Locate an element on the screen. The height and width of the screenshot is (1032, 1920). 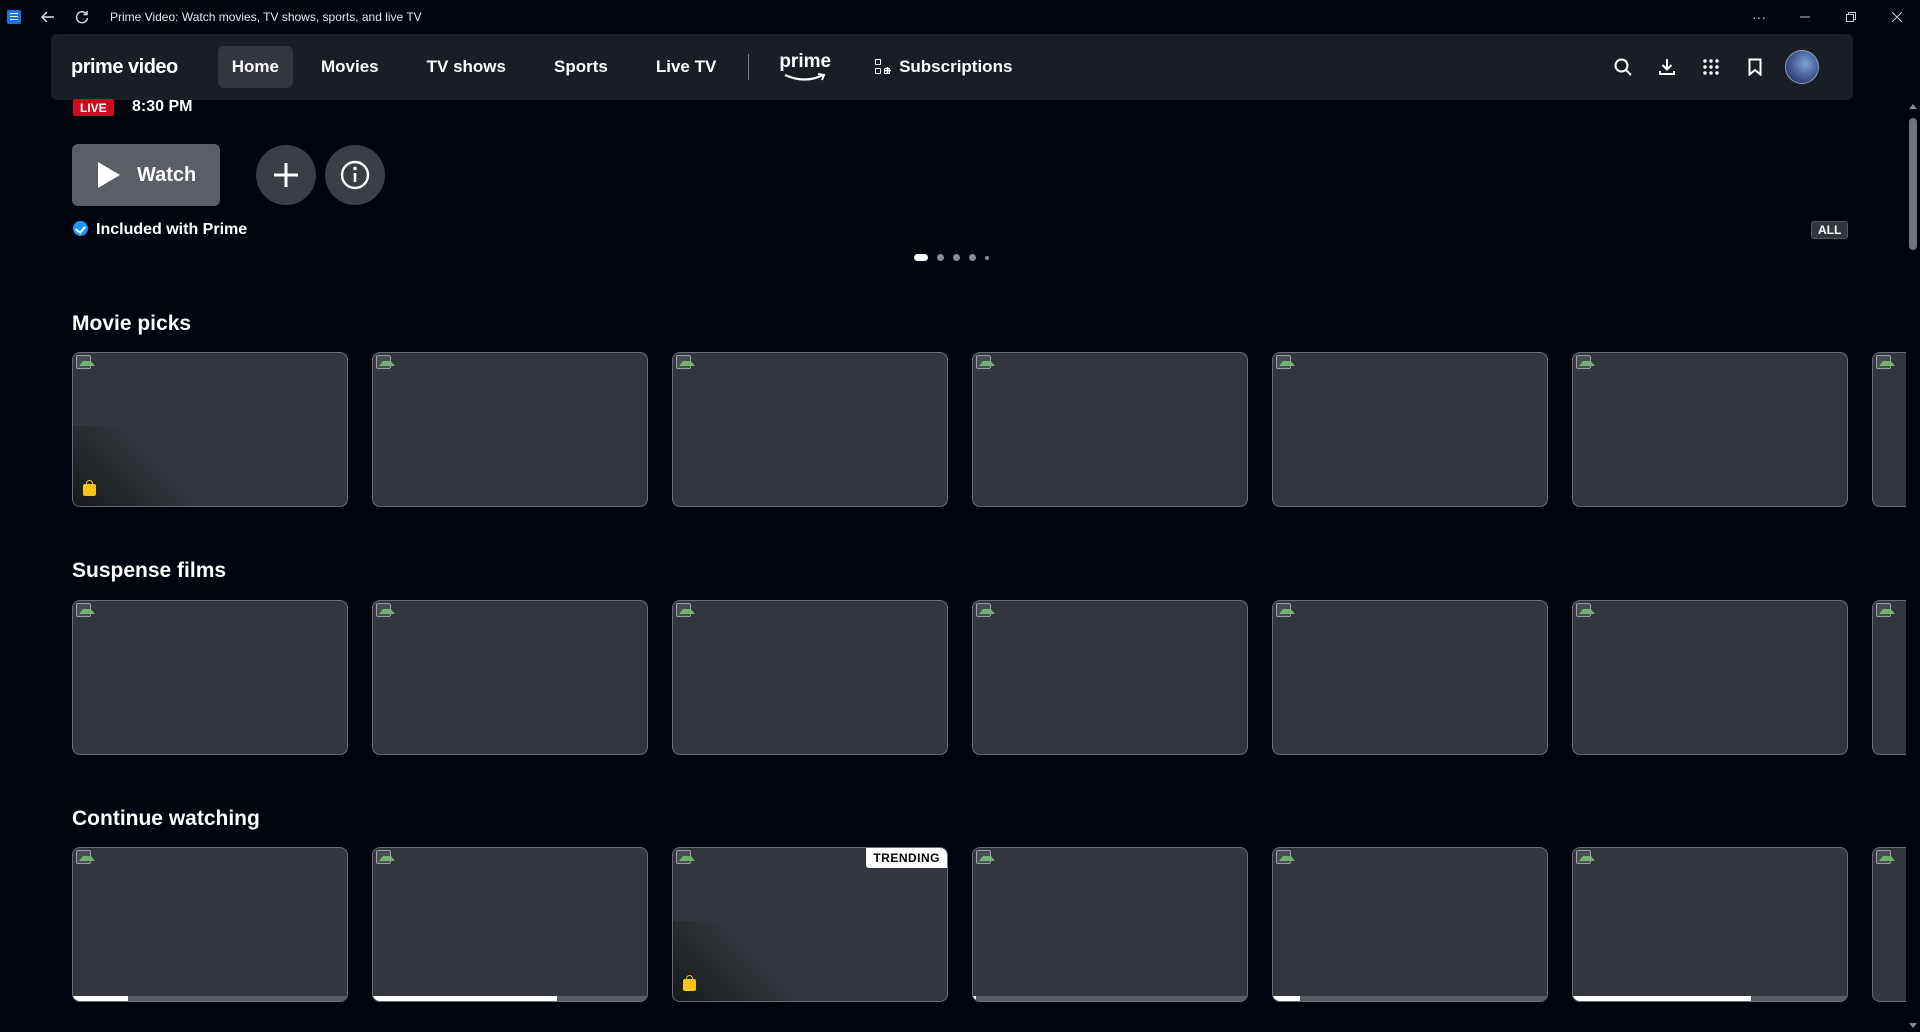
details-button is located at coordinates (355, 175).